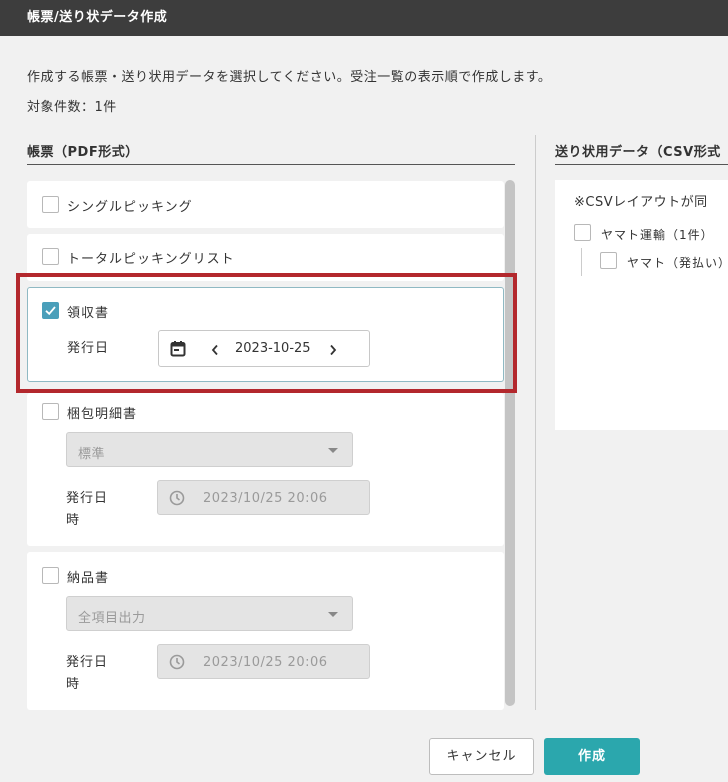 The width and height of the screenshot is (728, 782). I want to click on csv-panel: ※CSVレイアウトが同 ヤマト運輸（1件） ヤマト（発払い）, so click(641, 305).